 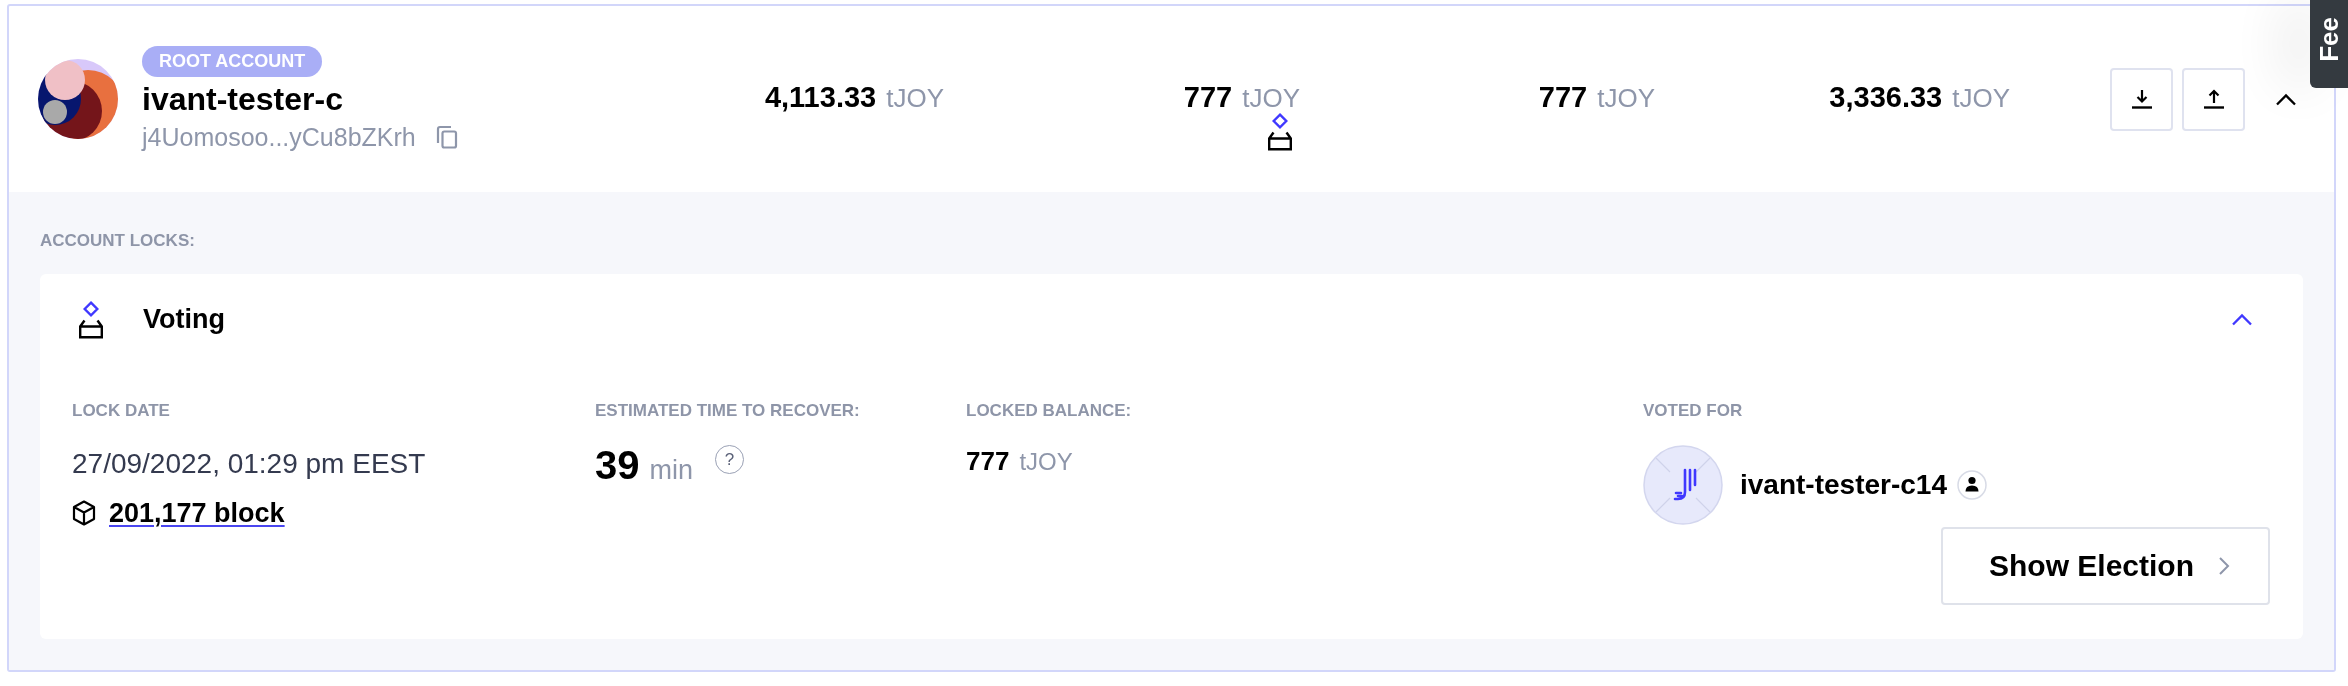 I want to click on account-address: j4Uomosoo...yCu8bZKrh, so click(x=279, y=137).